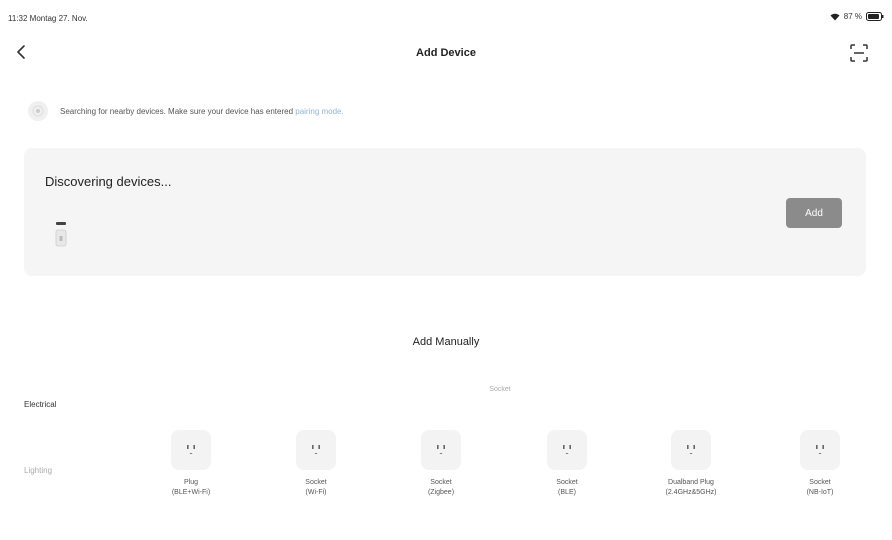  Describe the element at coordinates (38, 470) in the screenshot. I see `category-lighting: Lighting` at that location.